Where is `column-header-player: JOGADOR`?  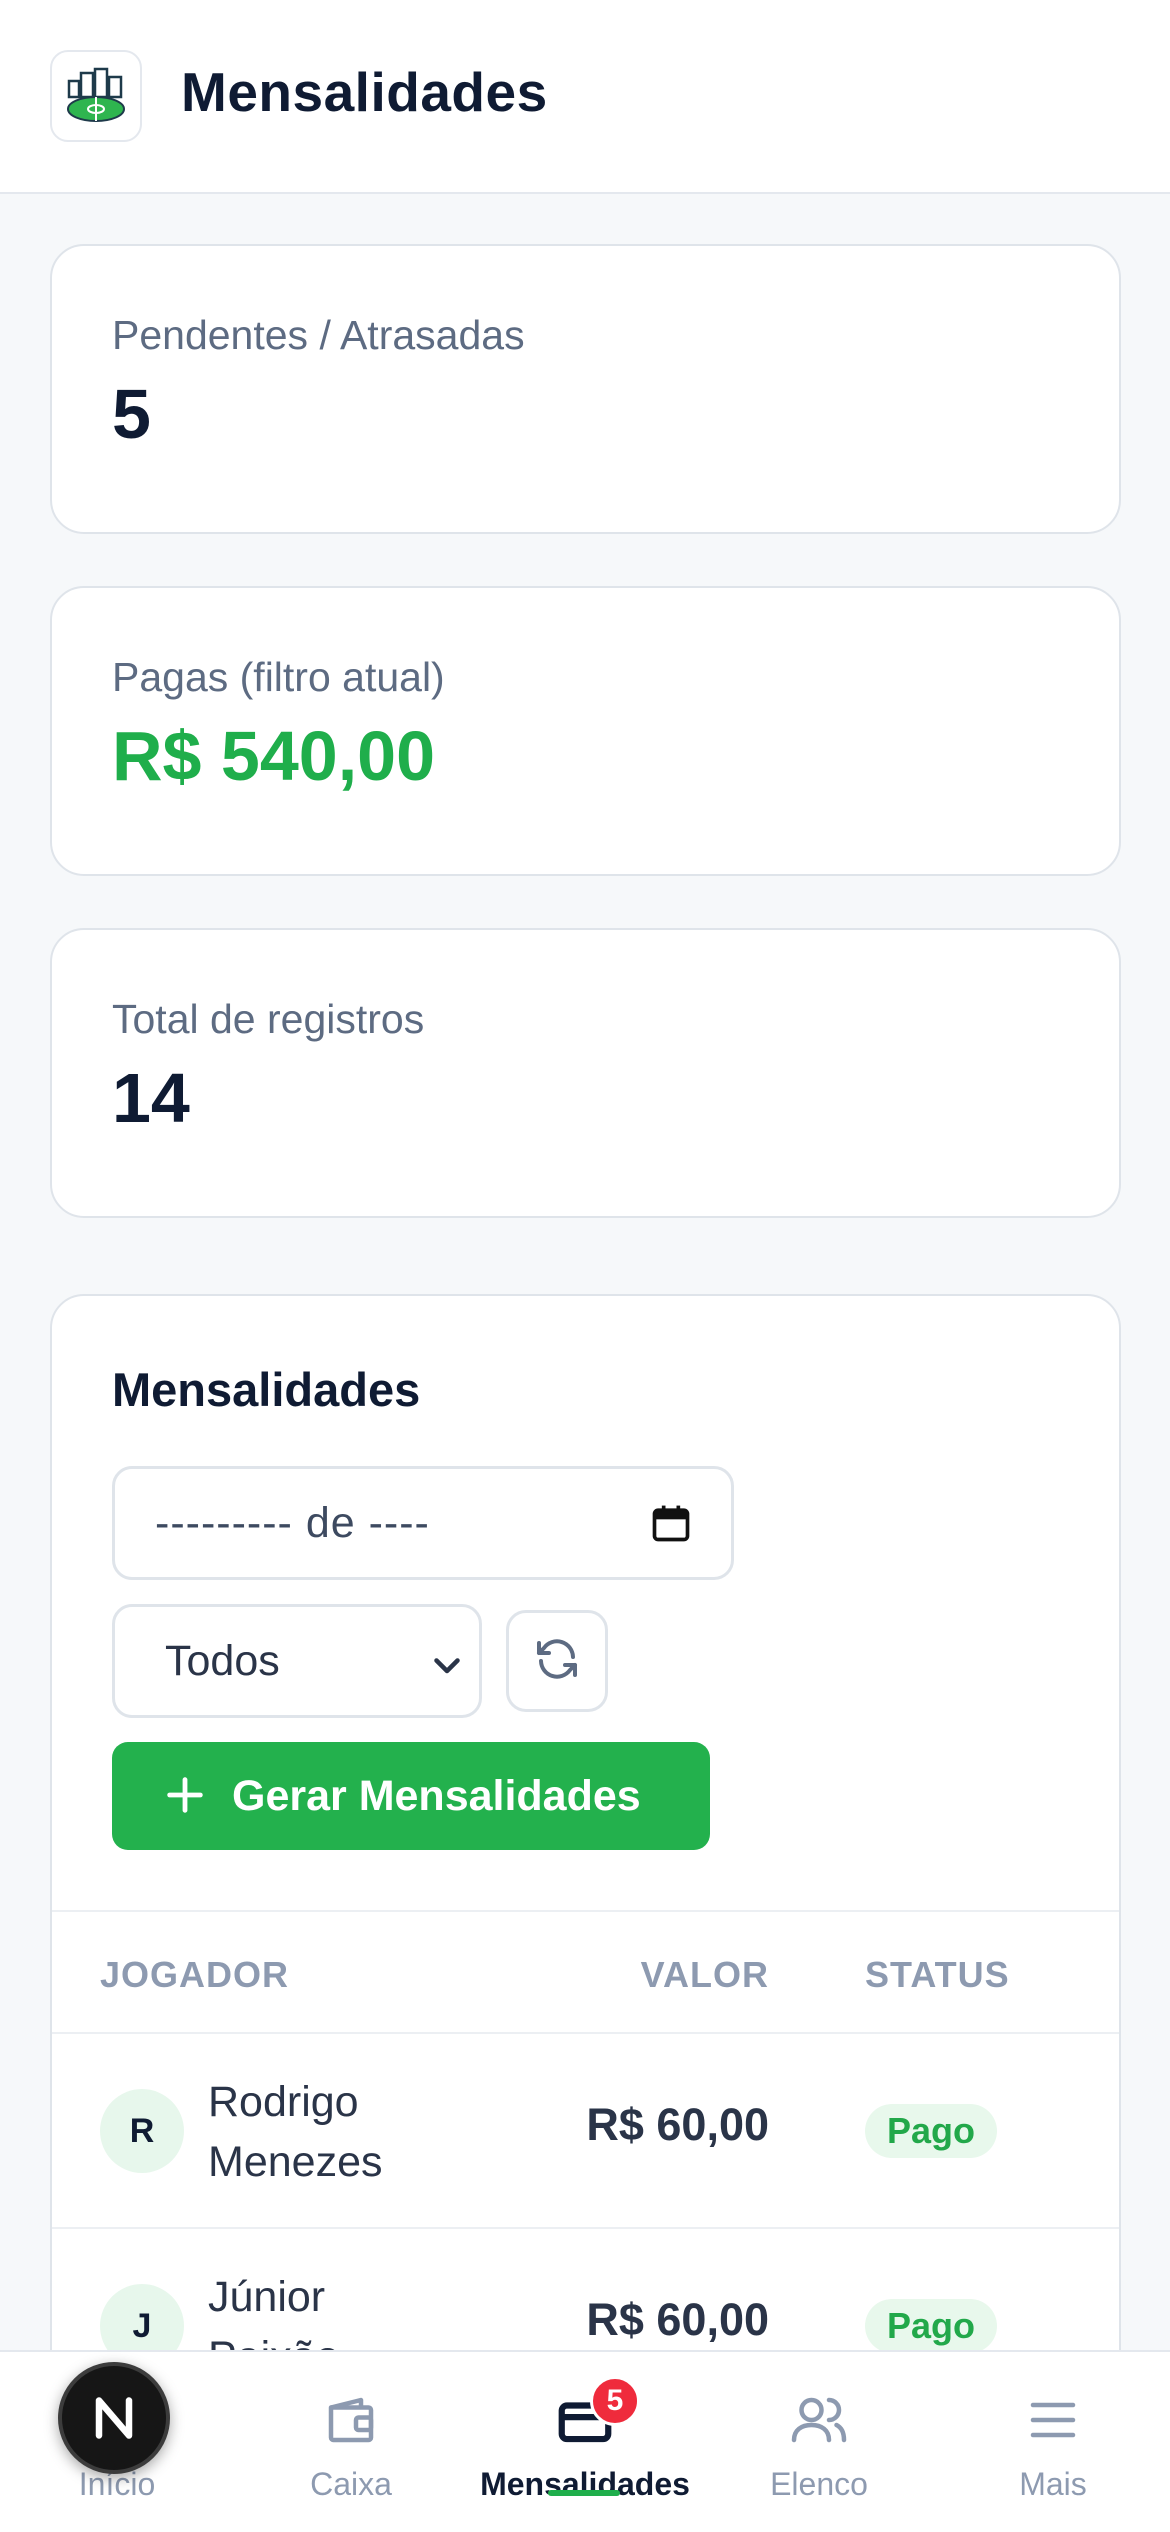 column-header-player: JOGADOR is located at coordinates (195, 1974).